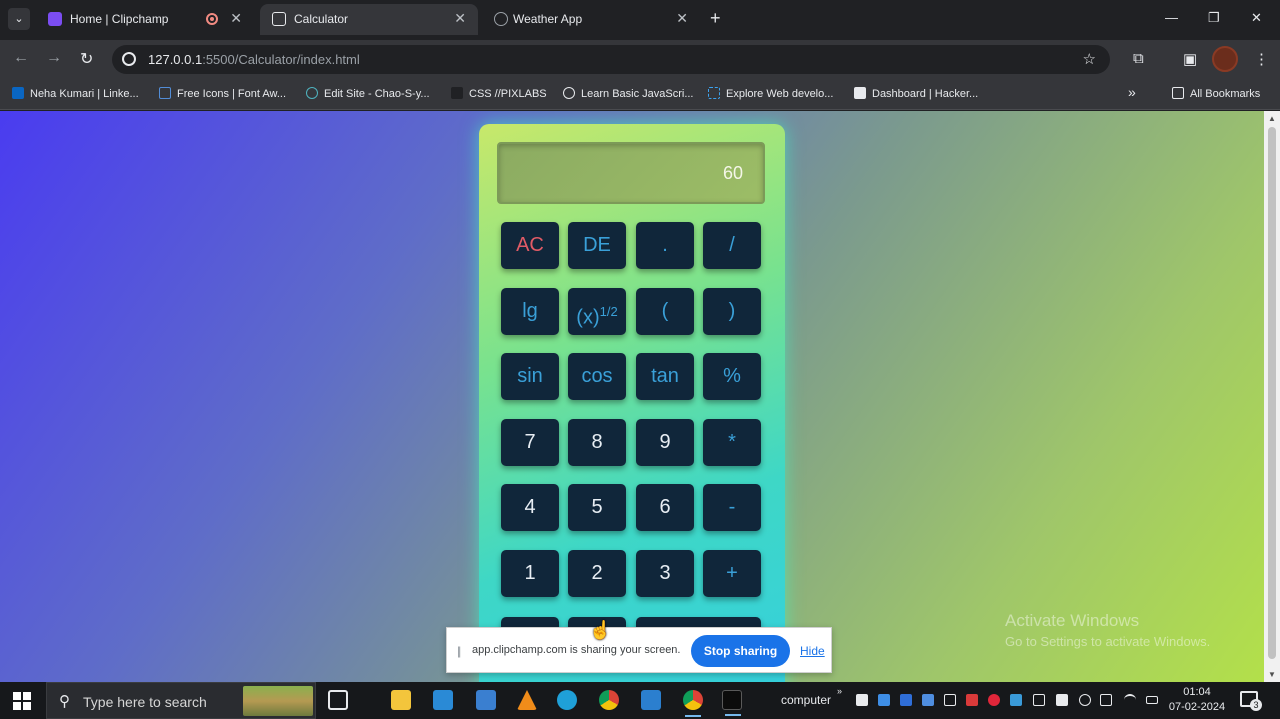  Describe the element at coordinates (1108, 641) in the screenshot. I see `watermark-subtitle: Go to Settings to activate Windows.` at that location.